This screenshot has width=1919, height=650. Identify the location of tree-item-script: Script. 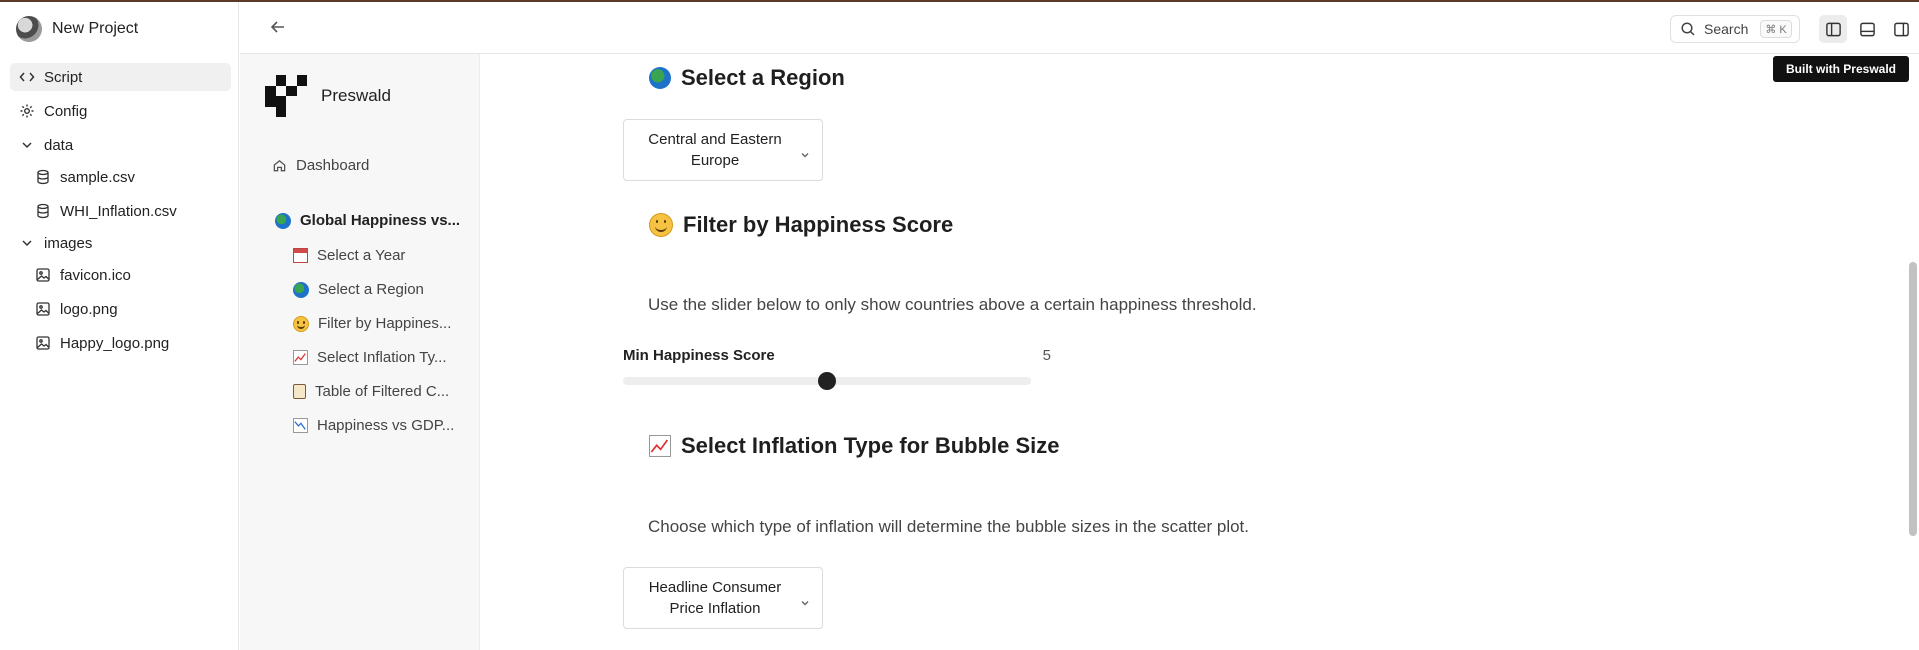
(120, 77).